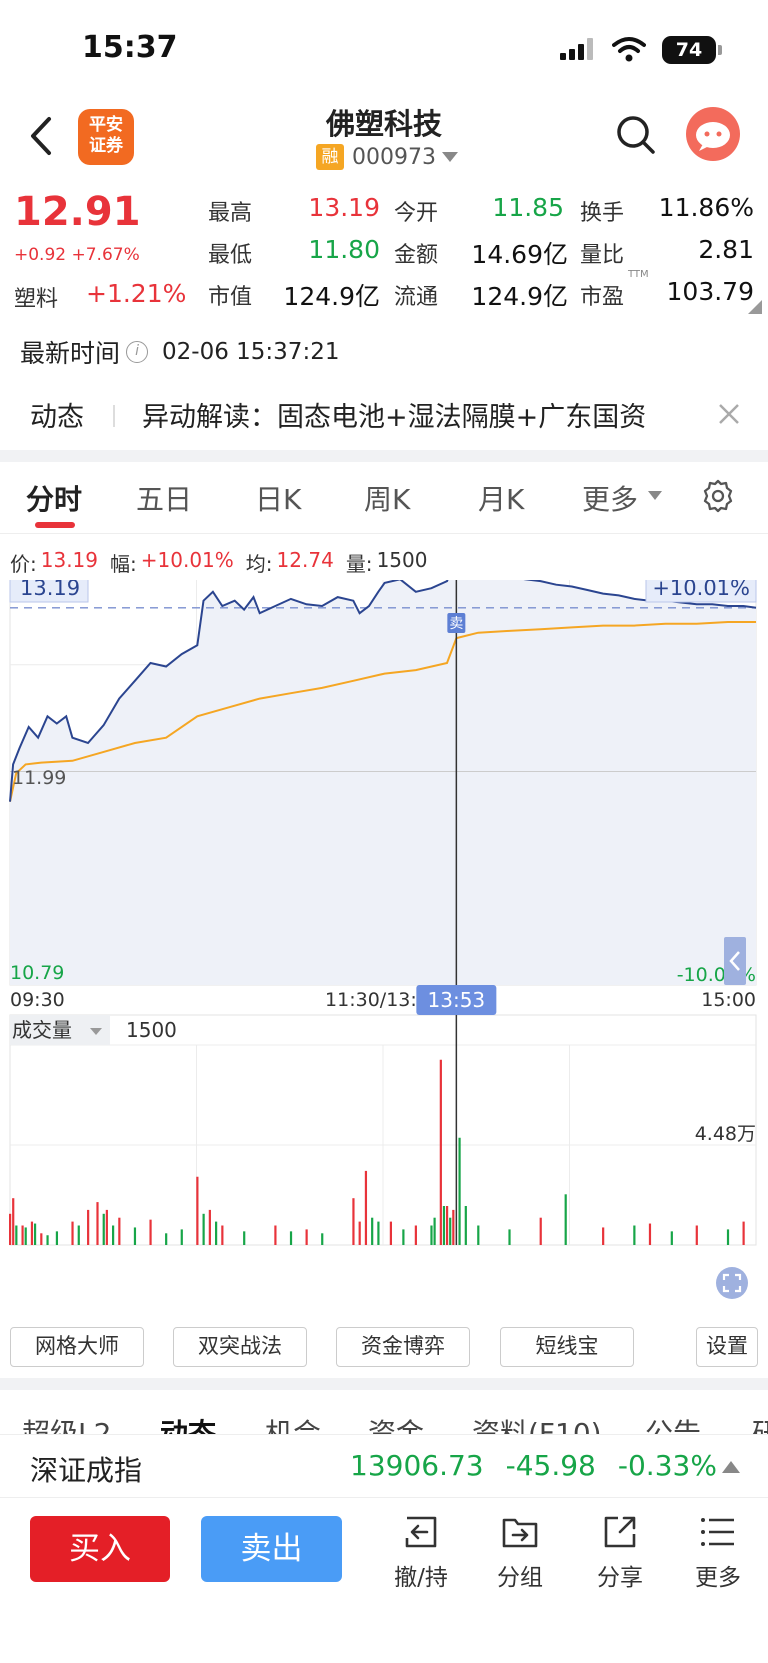  Describe the element at coordinates (114, 416) in the screenshot. I see `divider` at that location.